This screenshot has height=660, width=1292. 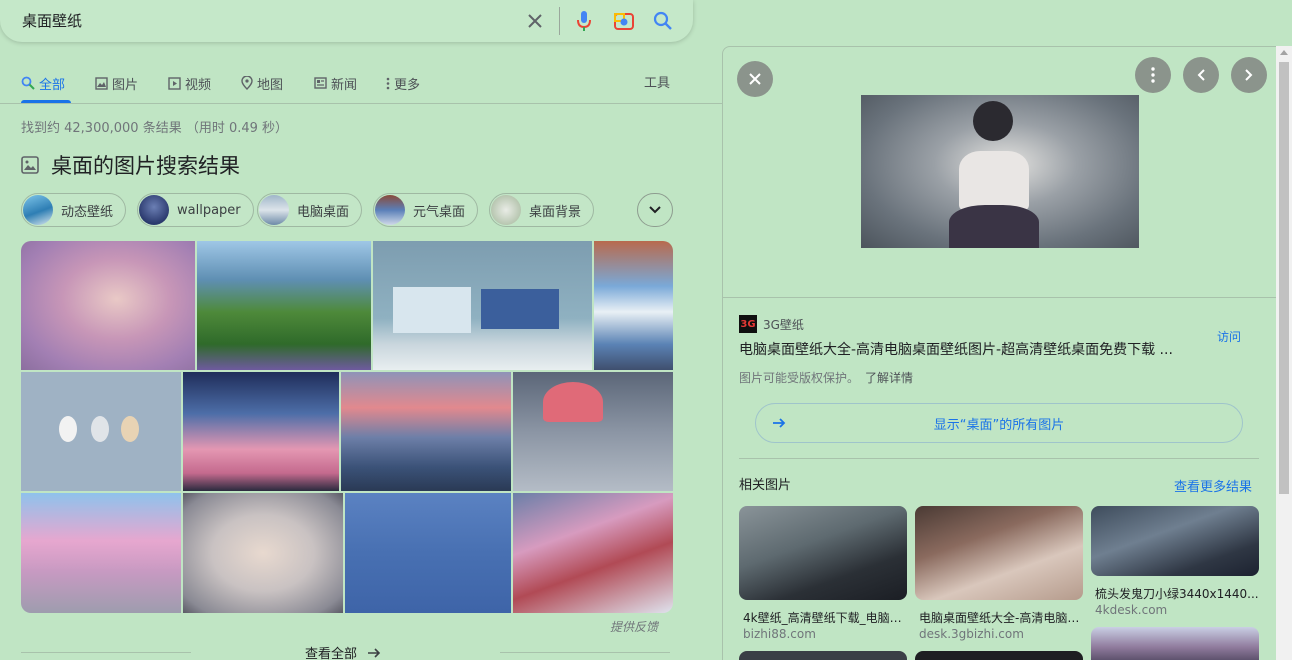 I want to click on tab-videos: 视频, so click(x=189, y=83).